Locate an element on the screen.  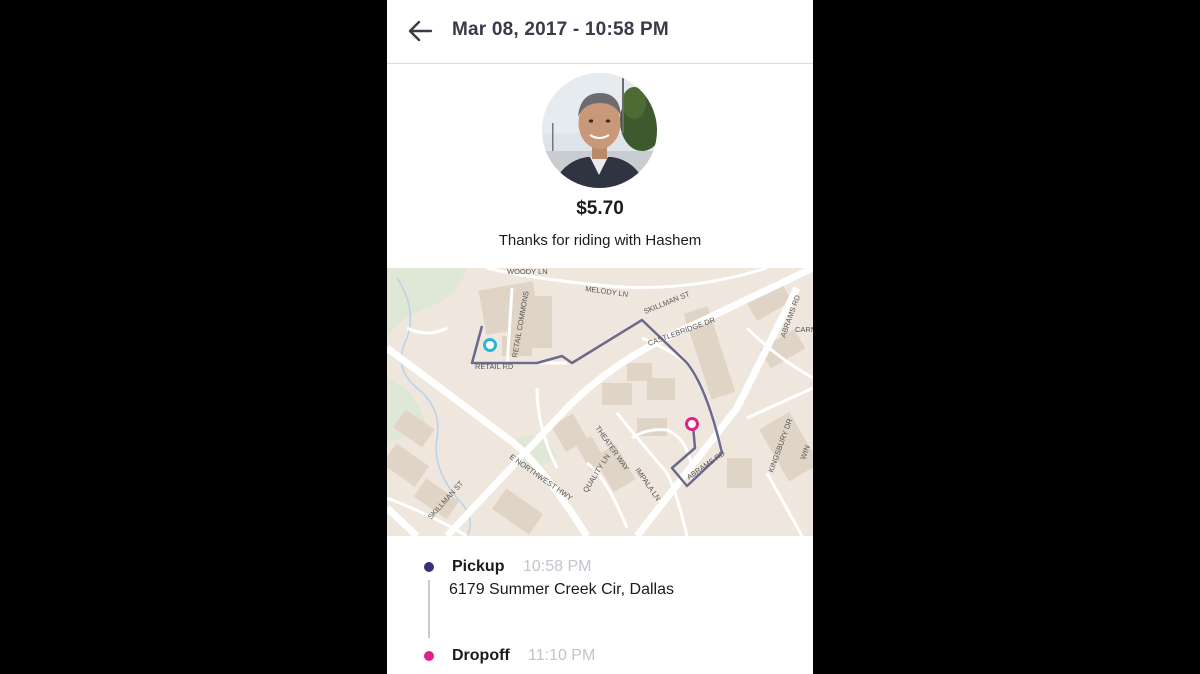
street-label: WOODY LN is located at coordinates (527, 272).